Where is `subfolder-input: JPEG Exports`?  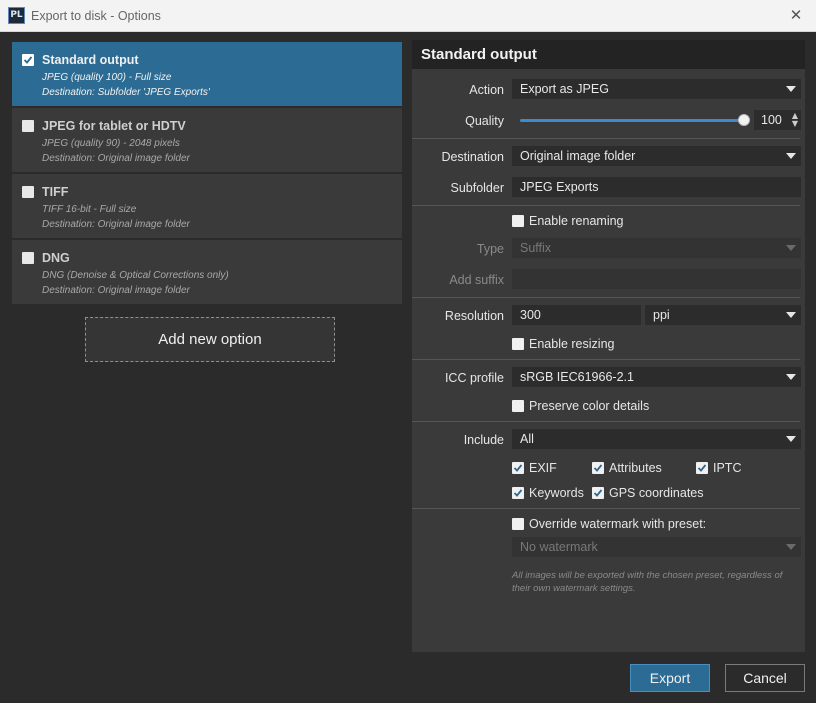
subfolder-input: JPEG Exports is located at coordinates (656, 187).